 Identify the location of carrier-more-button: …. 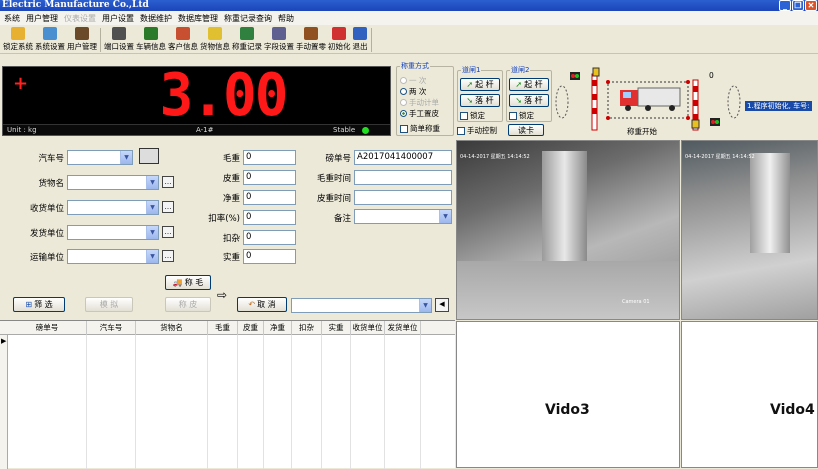
(168, 256).